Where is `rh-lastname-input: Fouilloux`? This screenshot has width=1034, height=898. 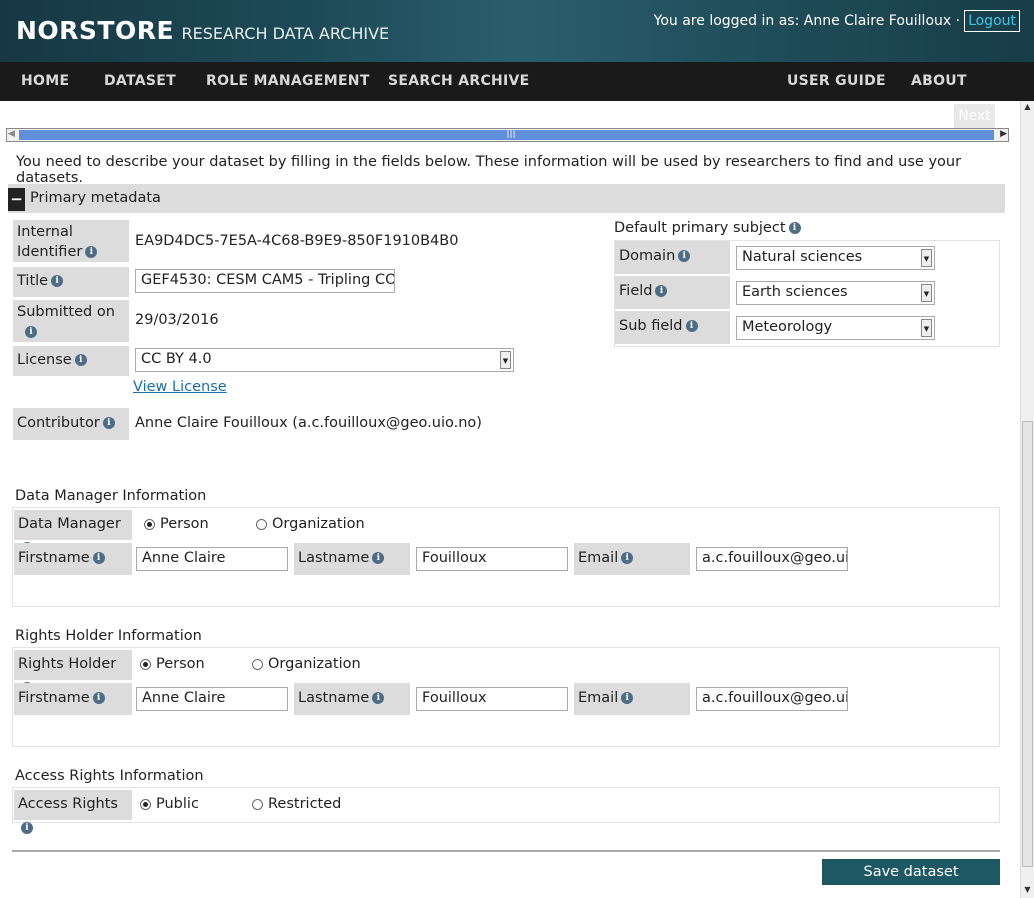
rh-lastname-input: Fouilloux is located at coordinates (492, 699).